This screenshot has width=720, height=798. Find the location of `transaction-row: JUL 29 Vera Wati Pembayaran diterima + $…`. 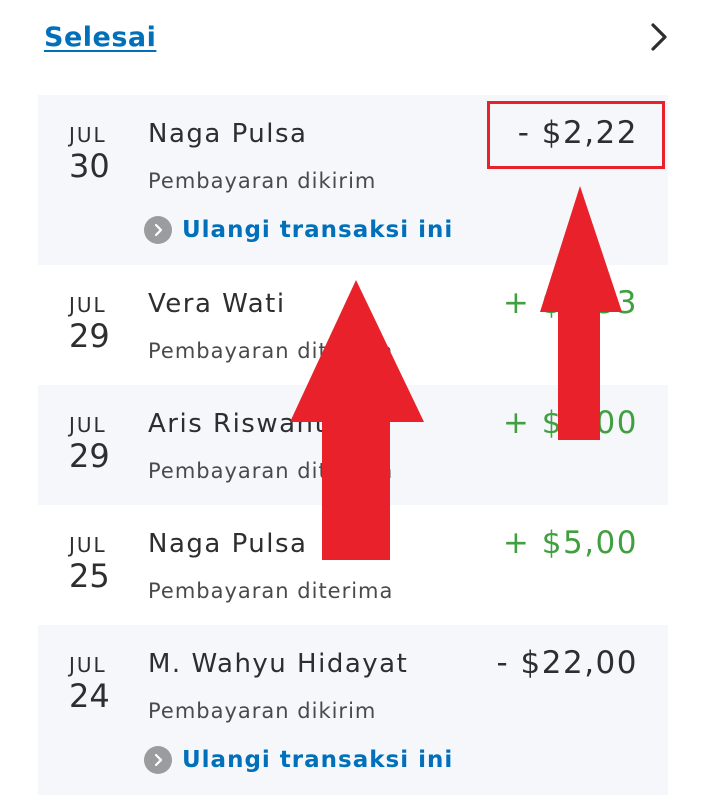

transaction-row: JUL 29 Vera Wati Pembayaran diterima + $… is located at coordinates (353, 325).